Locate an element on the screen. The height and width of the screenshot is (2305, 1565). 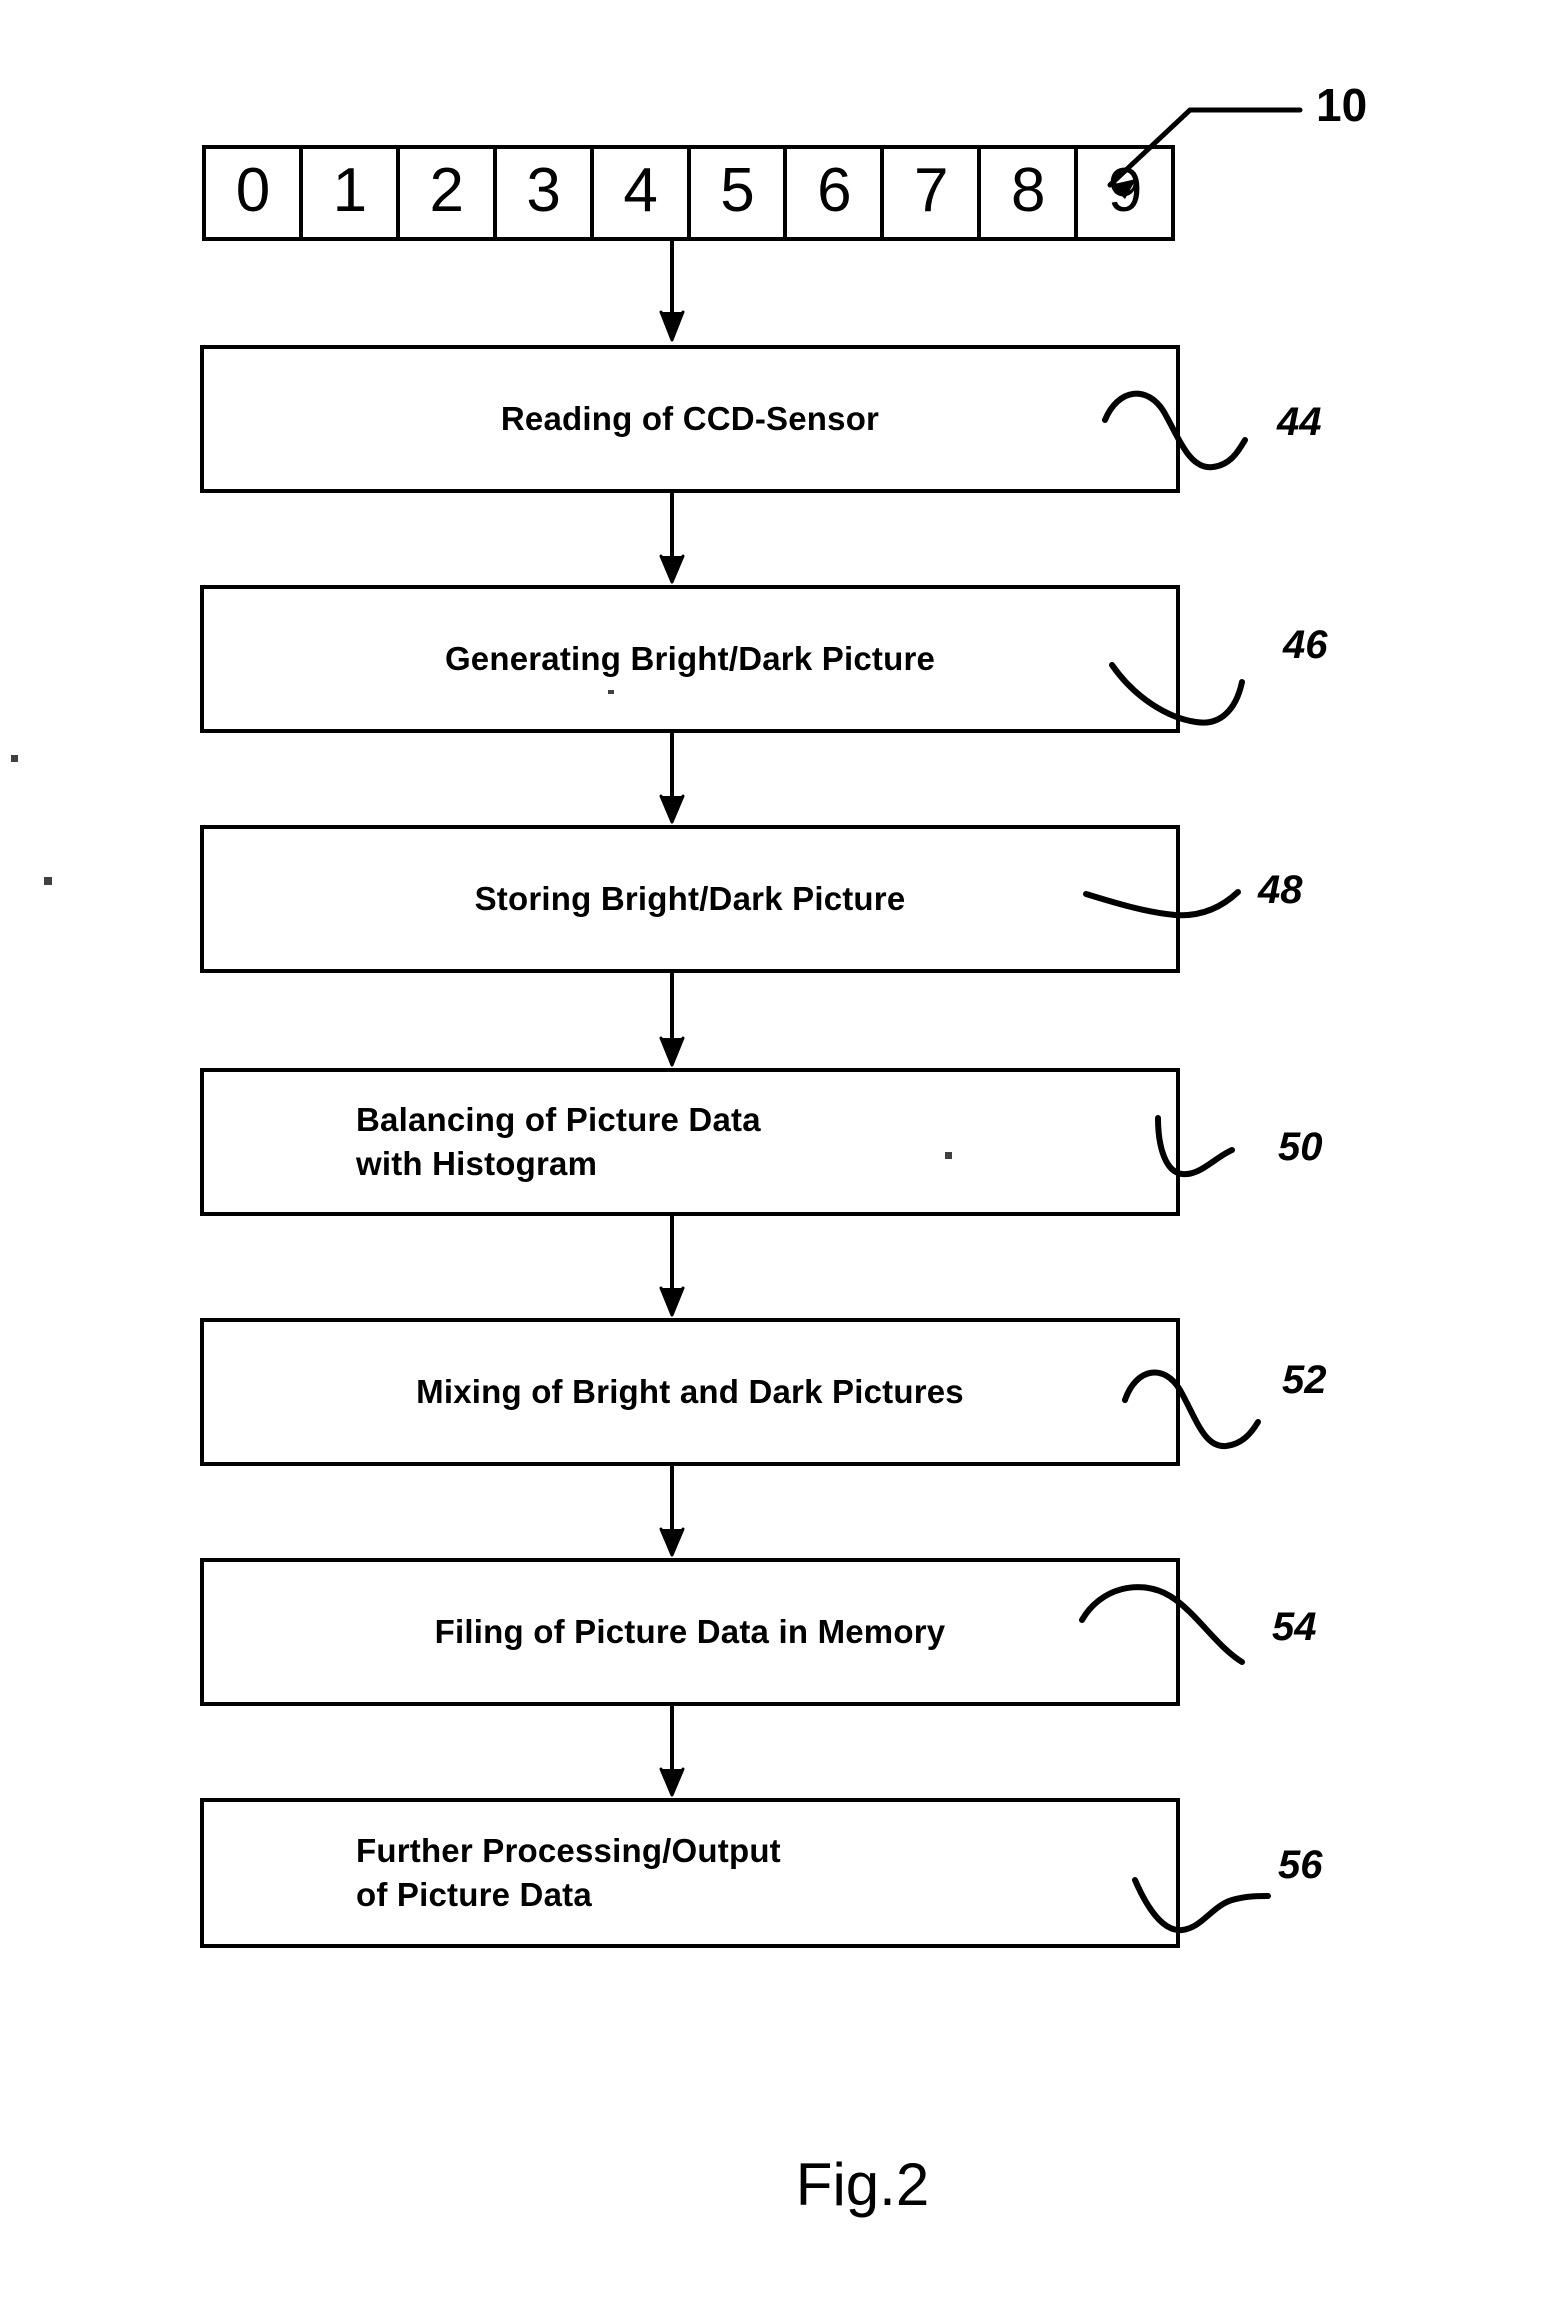
sensor-cell: 1 is located at coordinates (351, 193).